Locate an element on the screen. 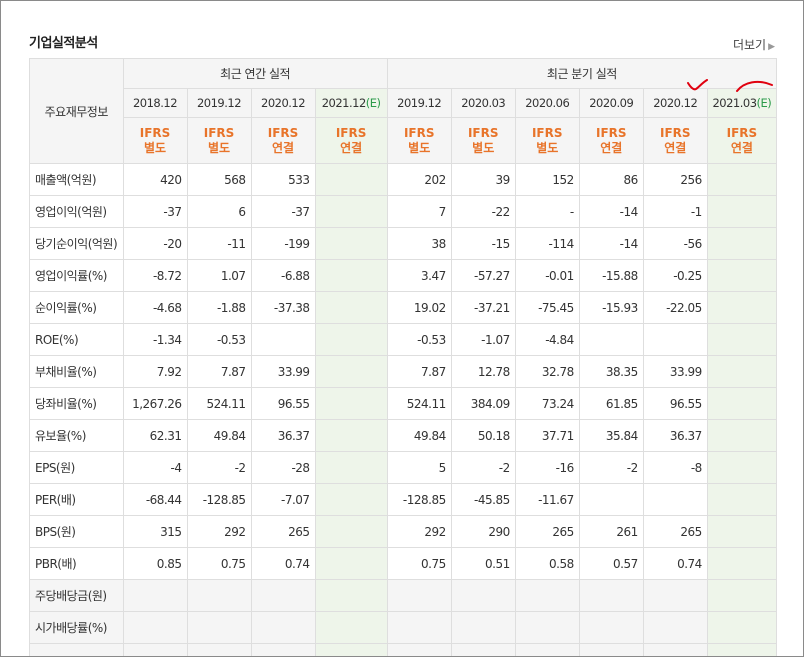 This screenshot has width=804, height=657. quarter-group-header: 최근 분기 실적 is located at coordinates (582, 73).